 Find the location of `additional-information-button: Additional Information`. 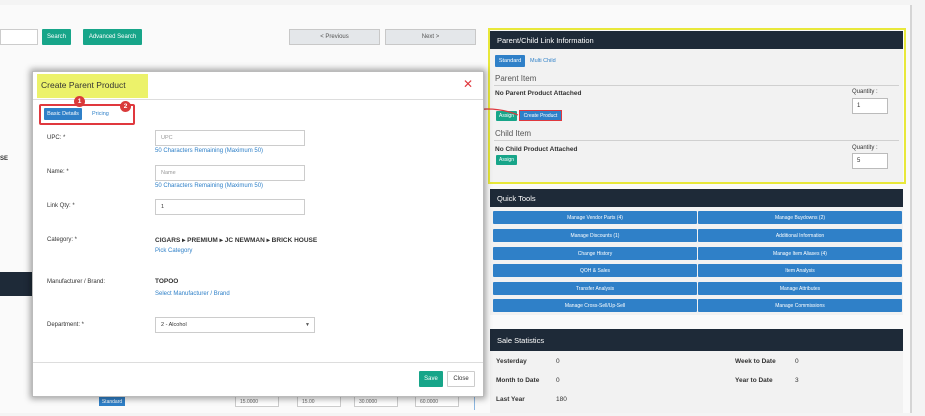

additional-information-button: Additional Information is located at coordinates (800, 235).